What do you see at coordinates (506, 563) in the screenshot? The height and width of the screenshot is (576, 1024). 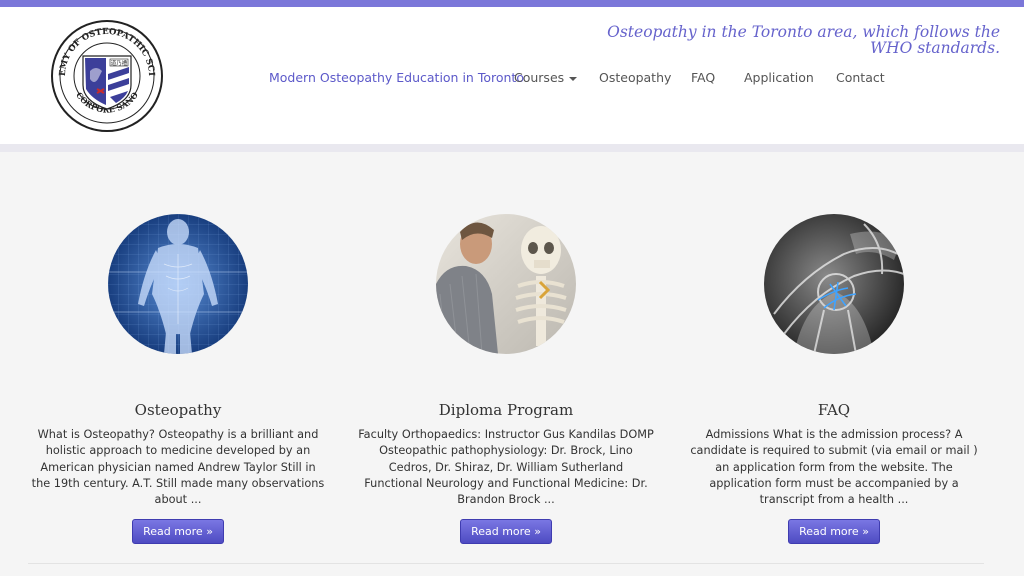 I see `content-divider` at bounding box center [506, 563].